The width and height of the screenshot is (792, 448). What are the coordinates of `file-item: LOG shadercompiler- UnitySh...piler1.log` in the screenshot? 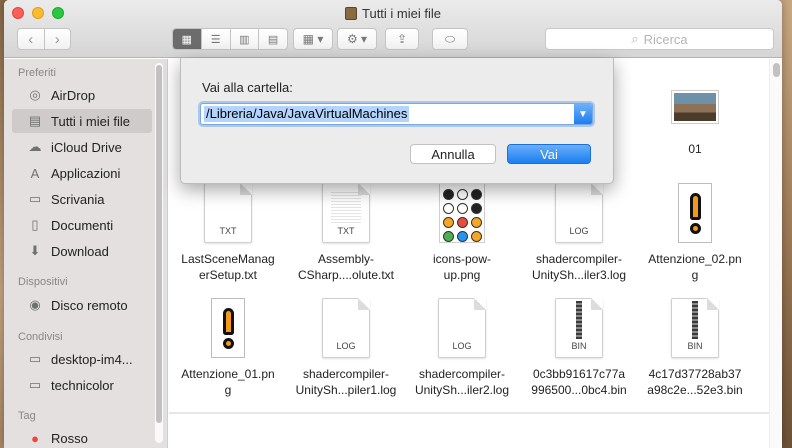 It's located at (346, 348).